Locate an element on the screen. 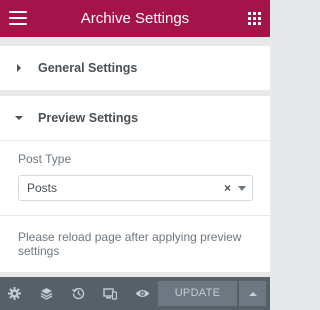 The width and height of the screenshot is (320, 310). post-type-select: Posts × is located at coordinates (135, 188).